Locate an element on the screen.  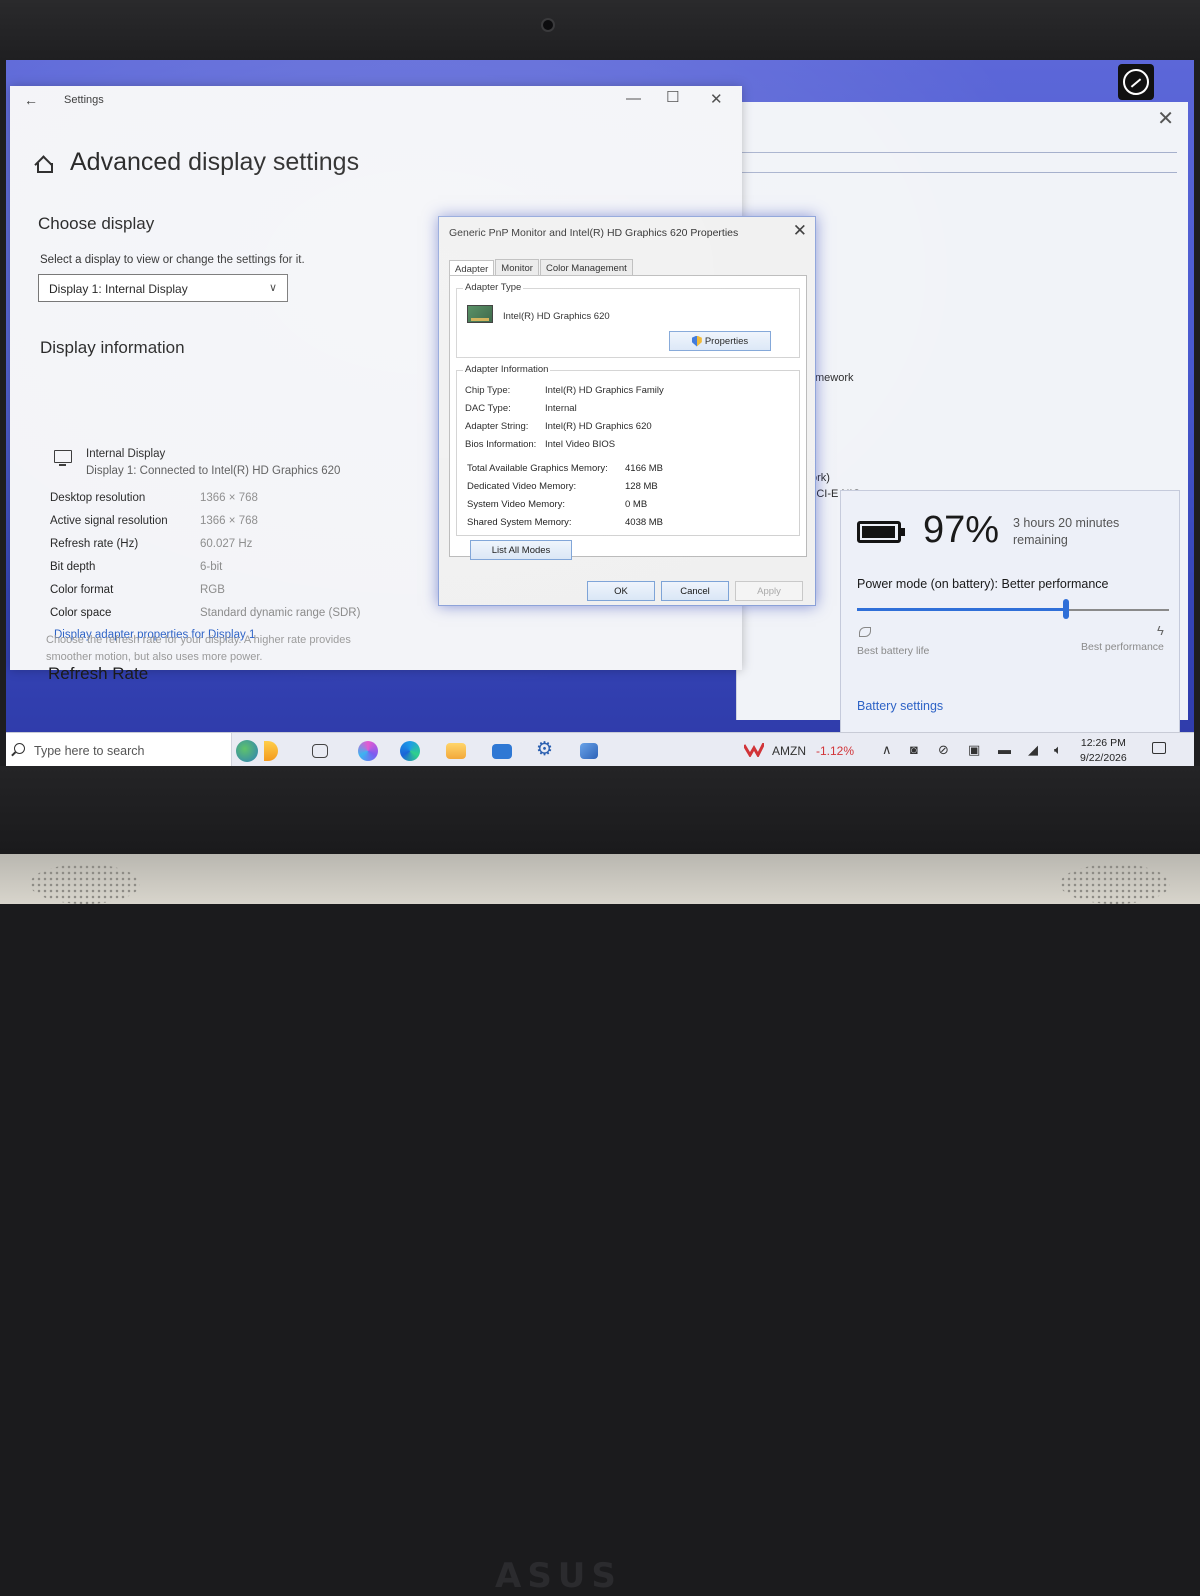
title-bar: ← Settings — ☐ ✕ is located at coordinates (376, 101).